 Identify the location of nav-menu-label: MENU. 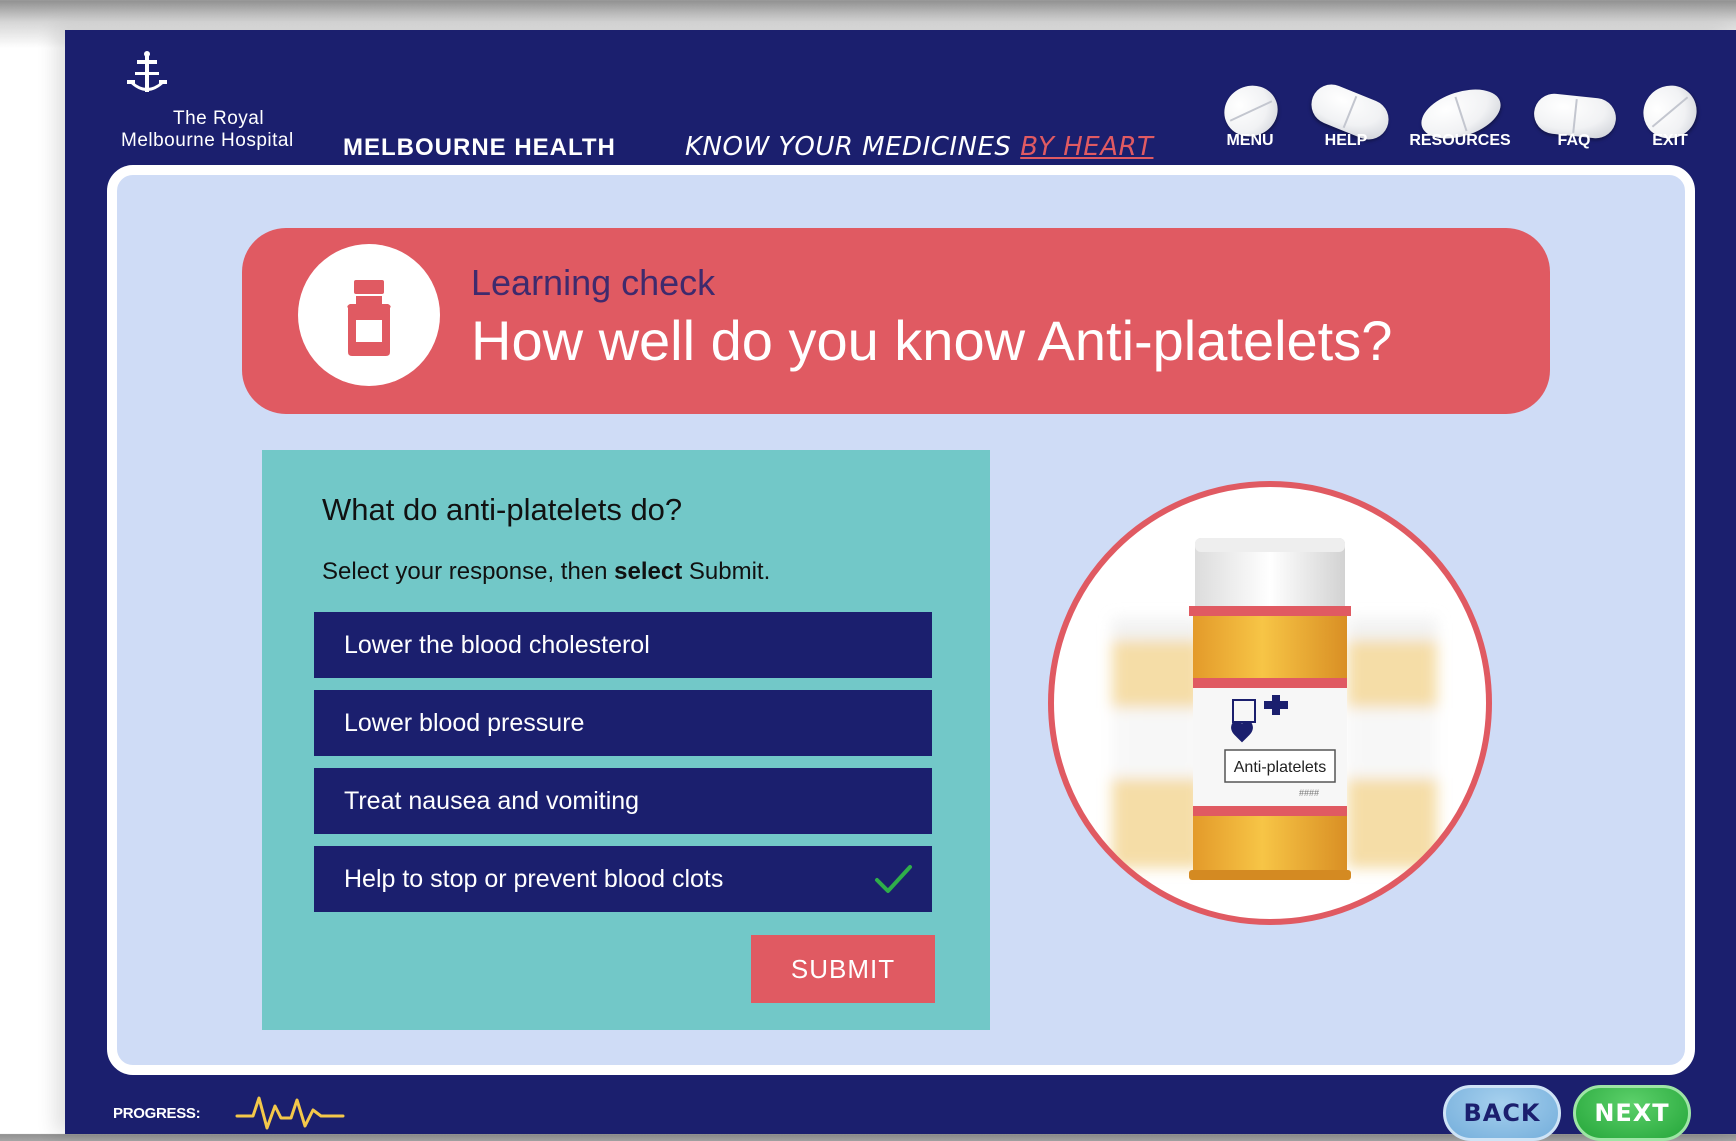
(1250, 140).